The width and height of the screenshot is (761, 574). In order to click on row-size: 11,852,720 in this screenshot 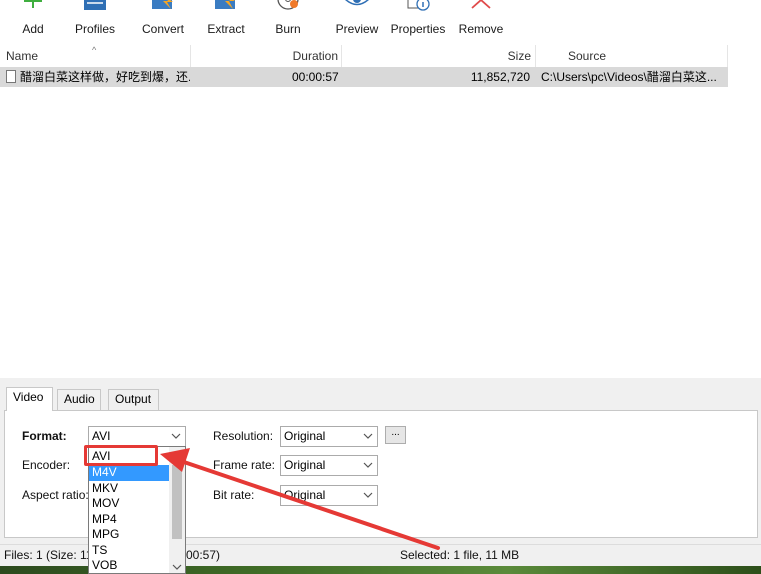, I will do `click(500, 77)`.